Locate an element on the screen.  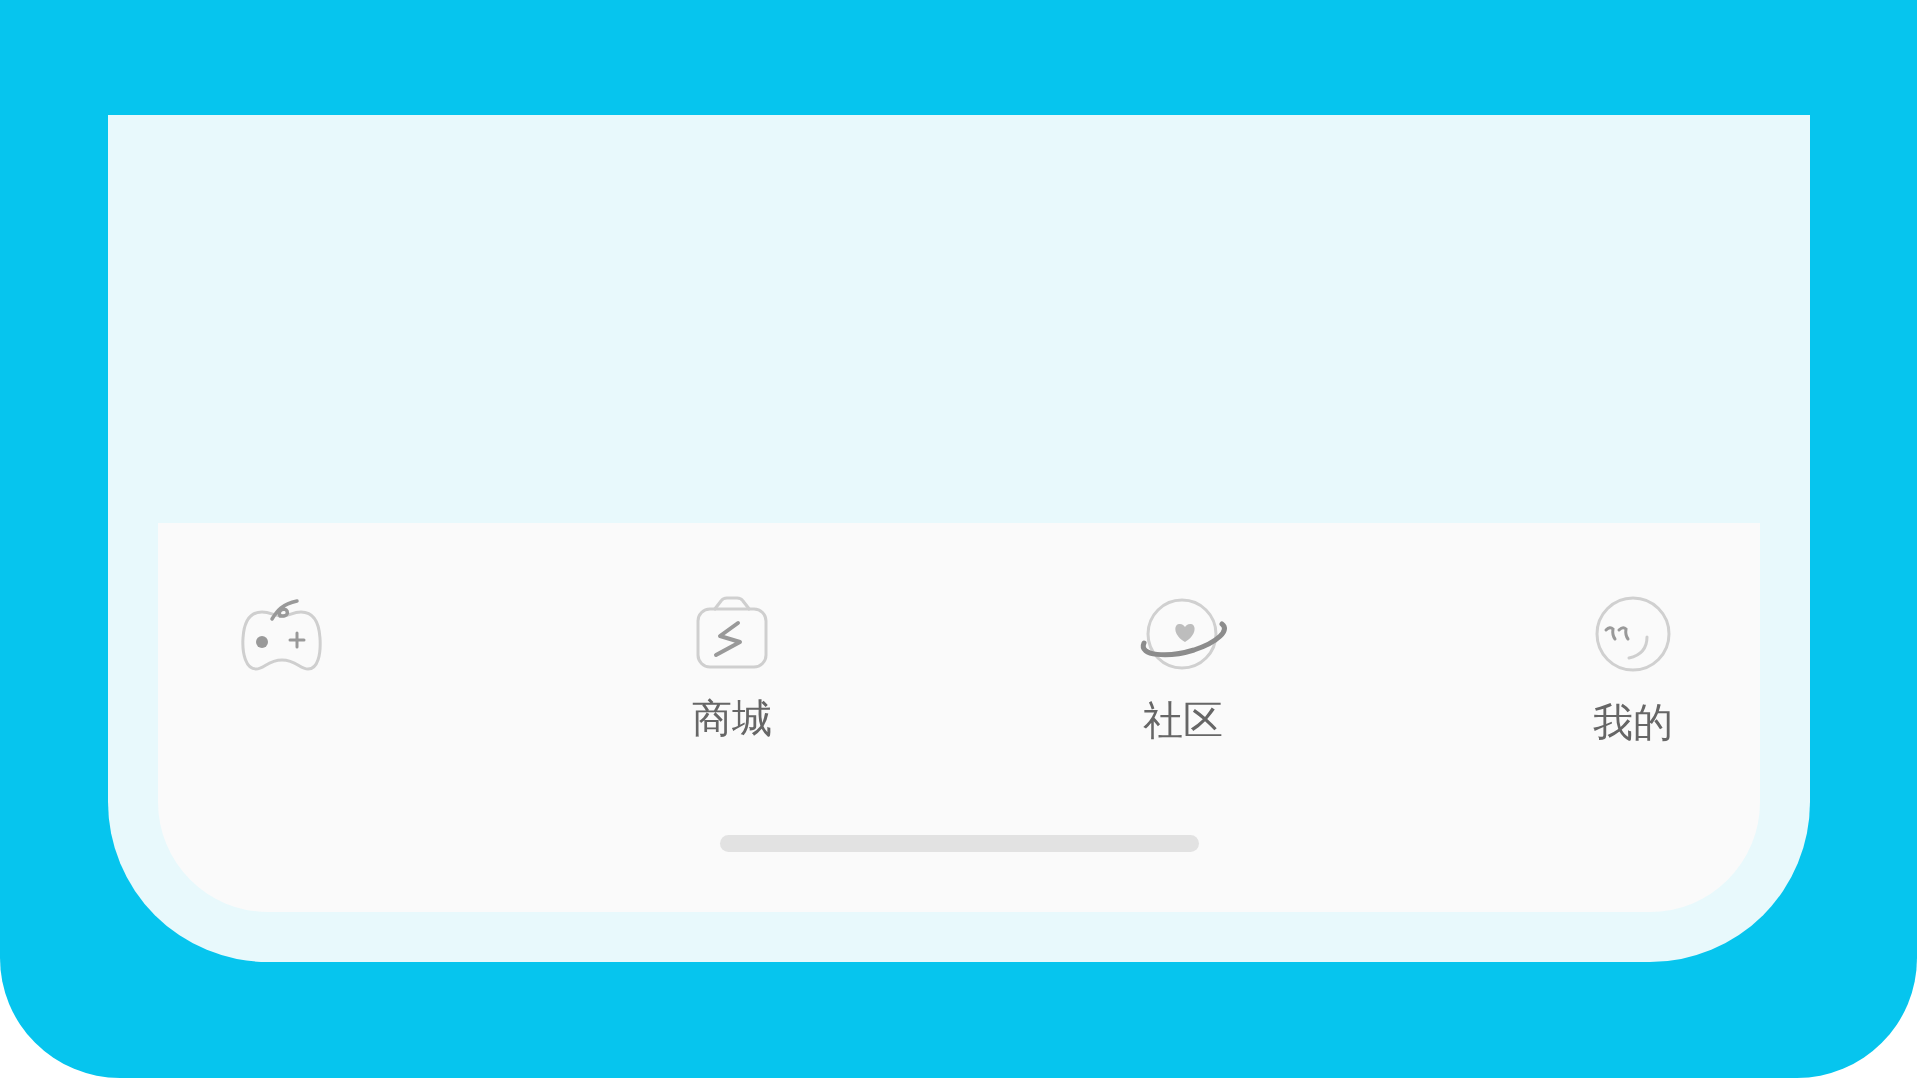
tab-button: 商城 is located at coordinates (732, 668).